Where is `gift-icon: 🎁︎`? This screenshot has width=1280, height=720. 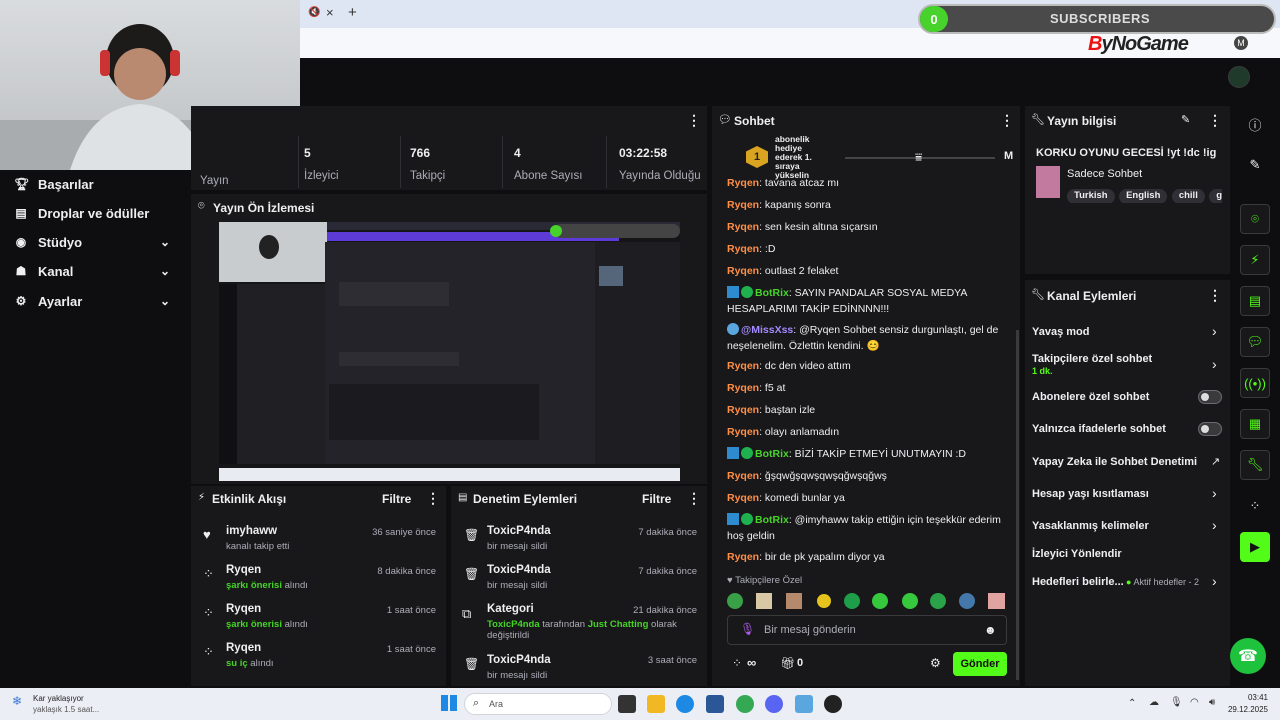
gift-icon: 🎁︎ is located at coordinates (787, 663).